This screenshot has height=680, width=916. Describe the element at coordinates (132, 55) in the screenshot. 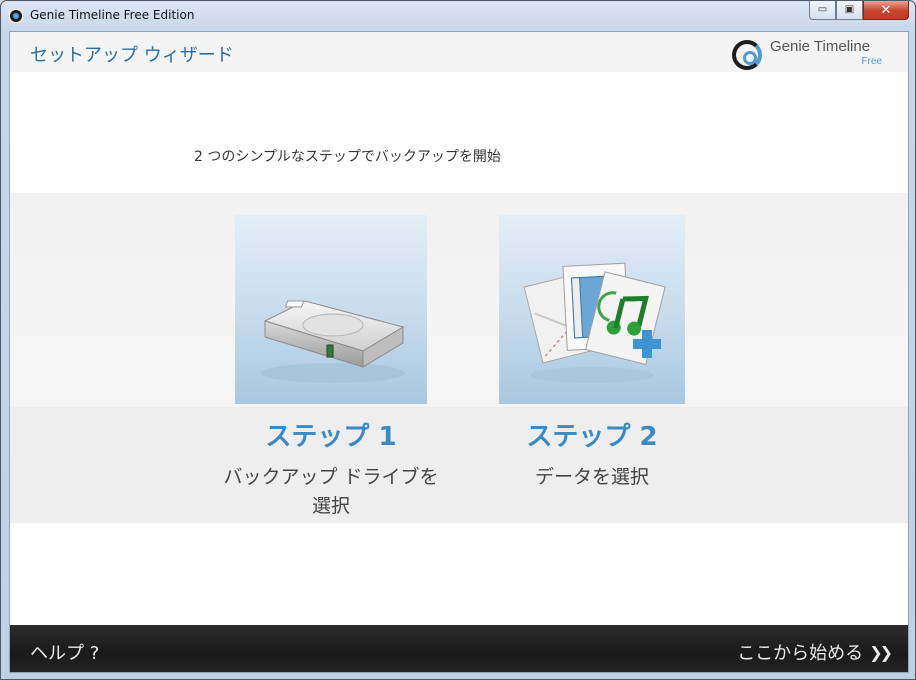

I see `page-title: セットアップ ウィザード` at that location.